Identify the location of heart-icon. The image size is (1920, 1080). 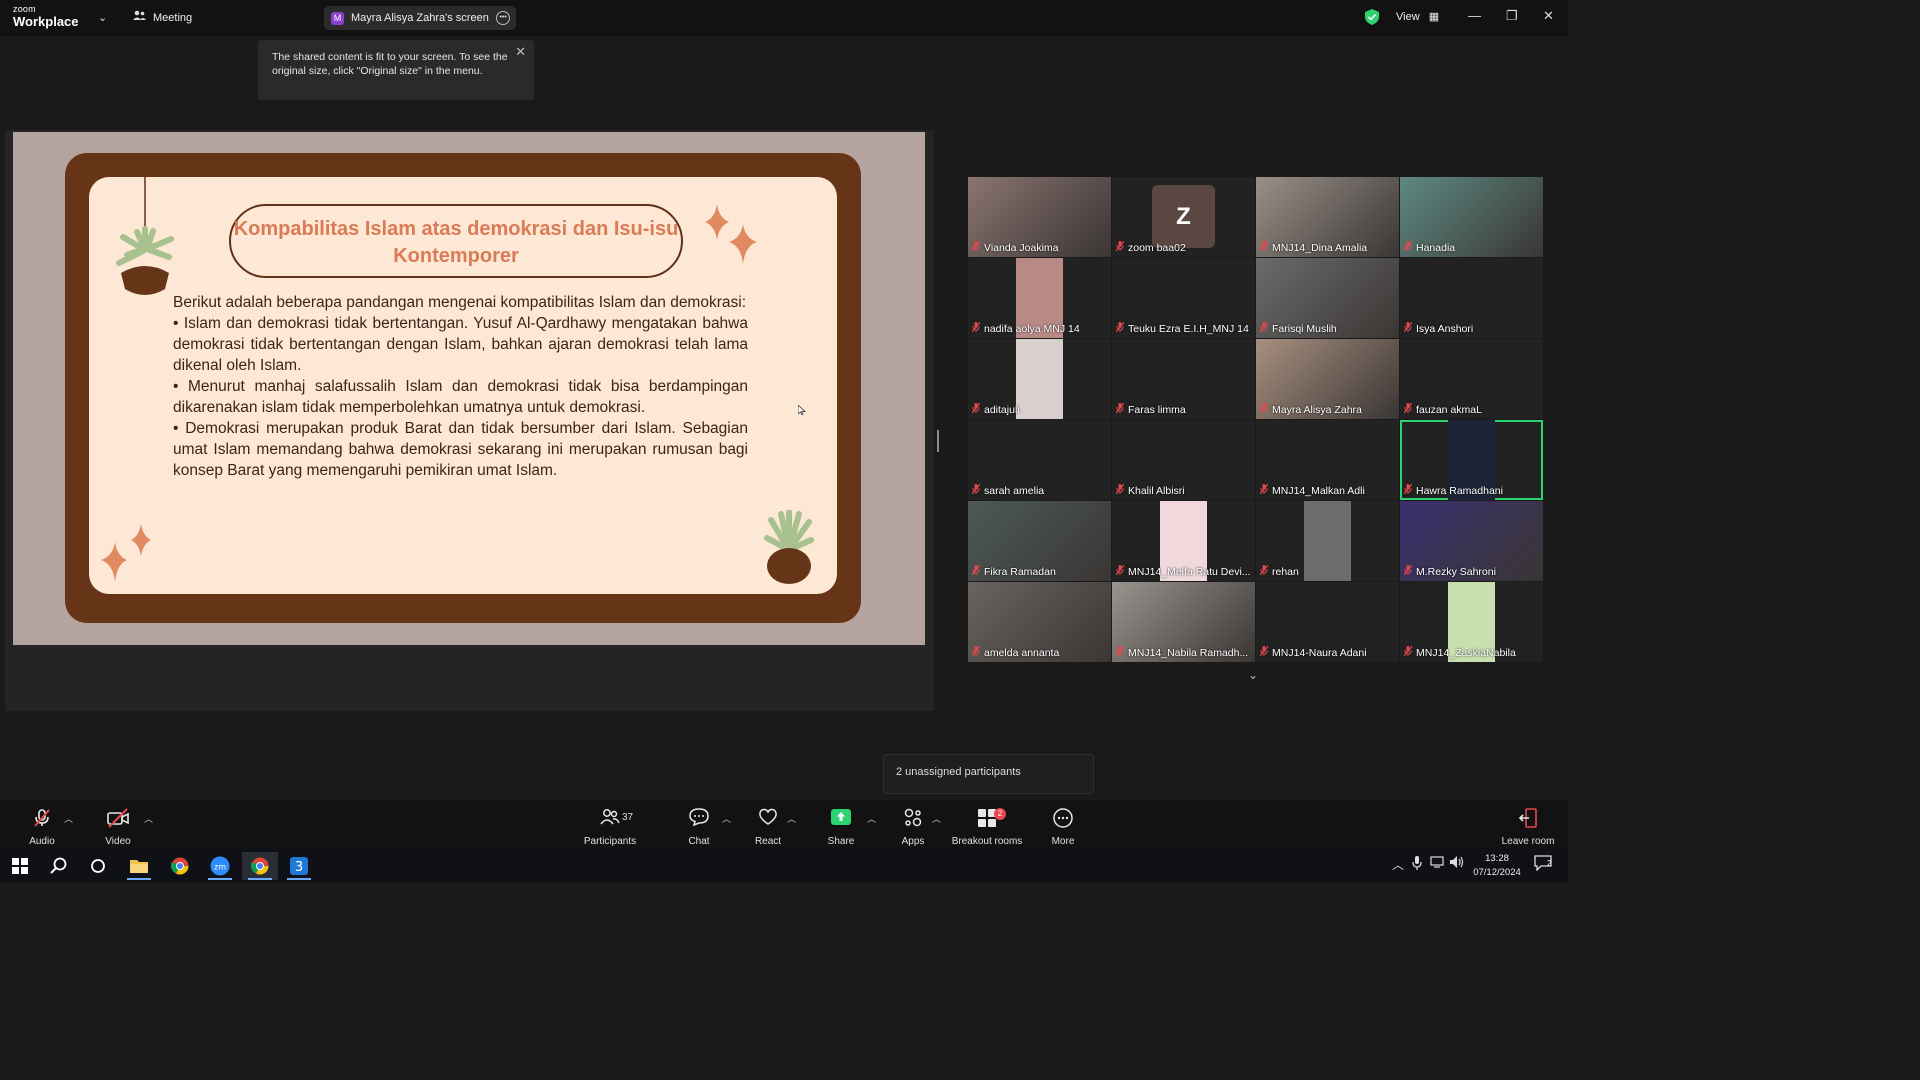
(768, 819).